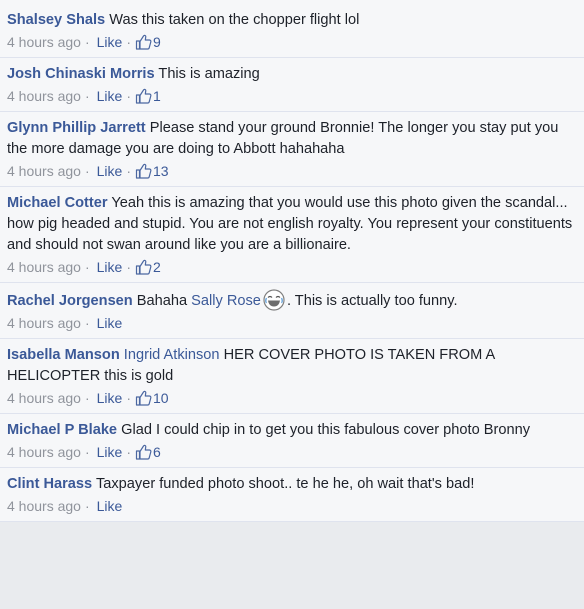  Describe the element at coordinates (81, 74) in the screenshot. I see `comment-author-link: Josh Chinaski Morris` at that location.